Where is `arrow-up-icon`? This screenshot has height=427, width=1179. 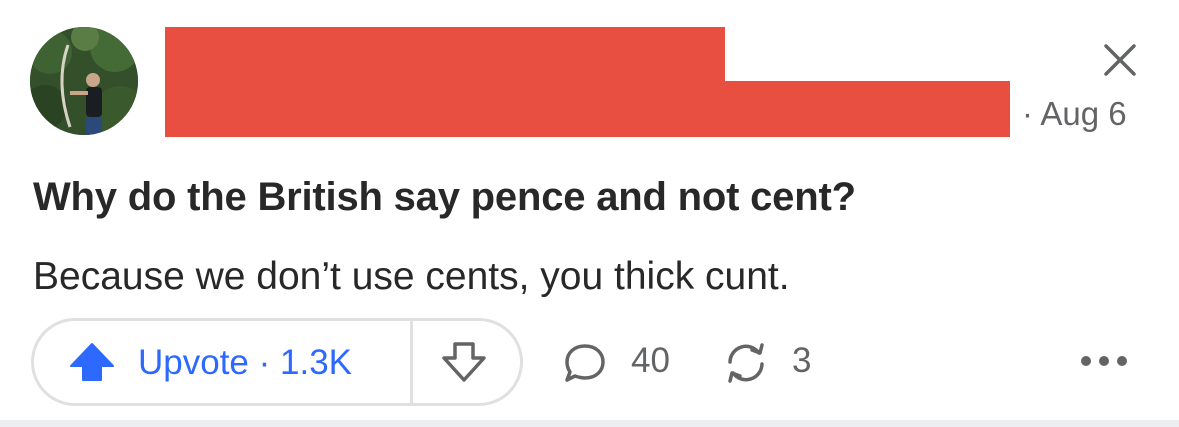 arrow-up-icon is located at coordinates (92, 362).